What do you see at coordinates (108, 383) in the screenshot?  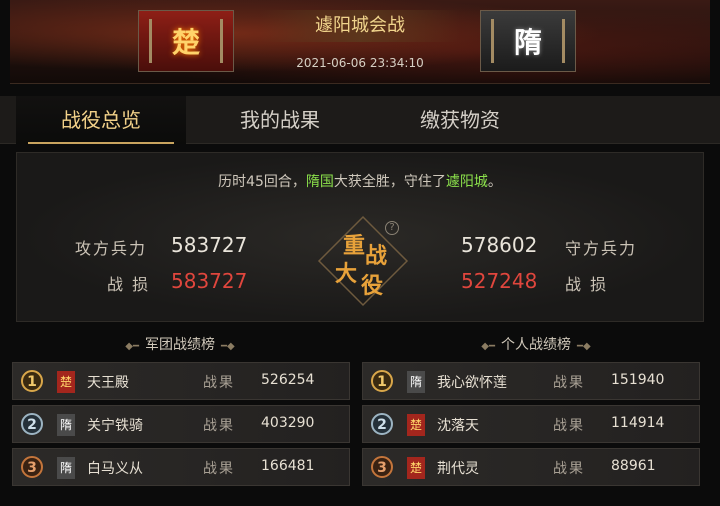 I see `legion-name: 天王殿` at bounding box center [108, 383].